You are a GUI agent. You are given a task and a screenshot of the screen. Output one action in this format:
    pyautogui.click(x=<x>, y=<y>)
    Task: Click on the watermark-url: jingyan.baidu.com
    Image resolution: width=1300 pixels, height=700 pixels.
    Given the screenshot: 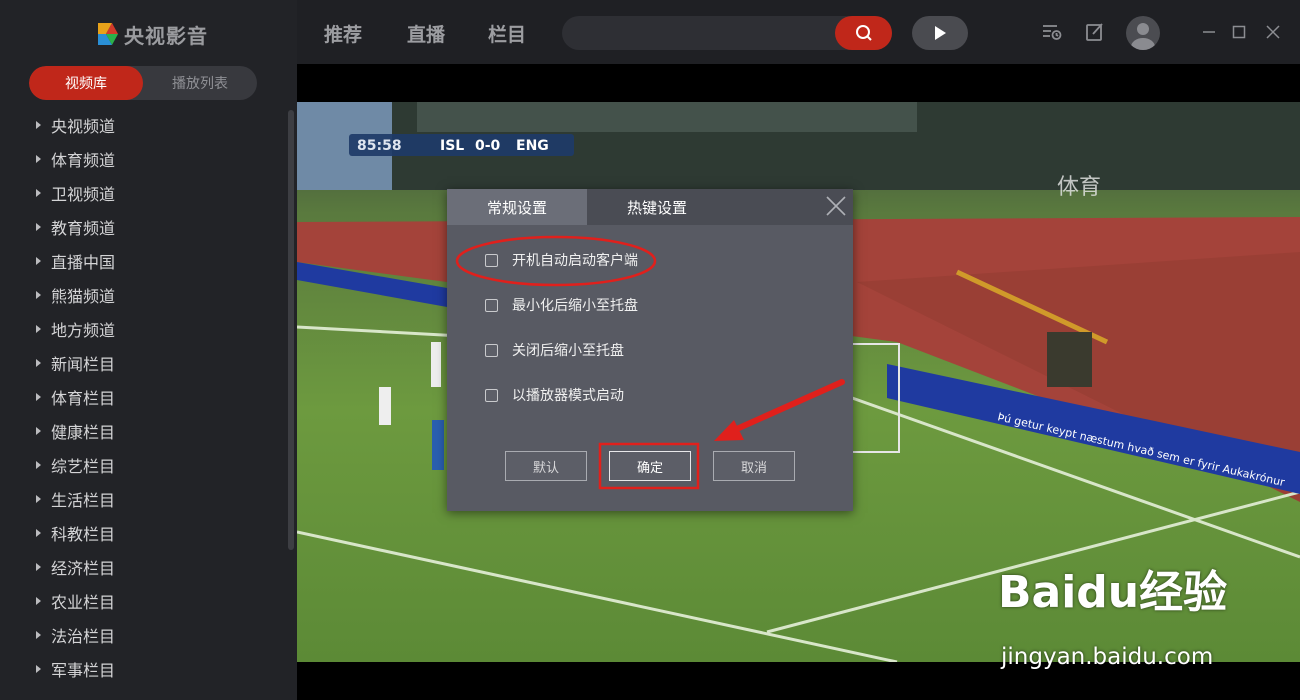 What is the action you would take?
    pyautogui.click(x=1107, y=657)
    